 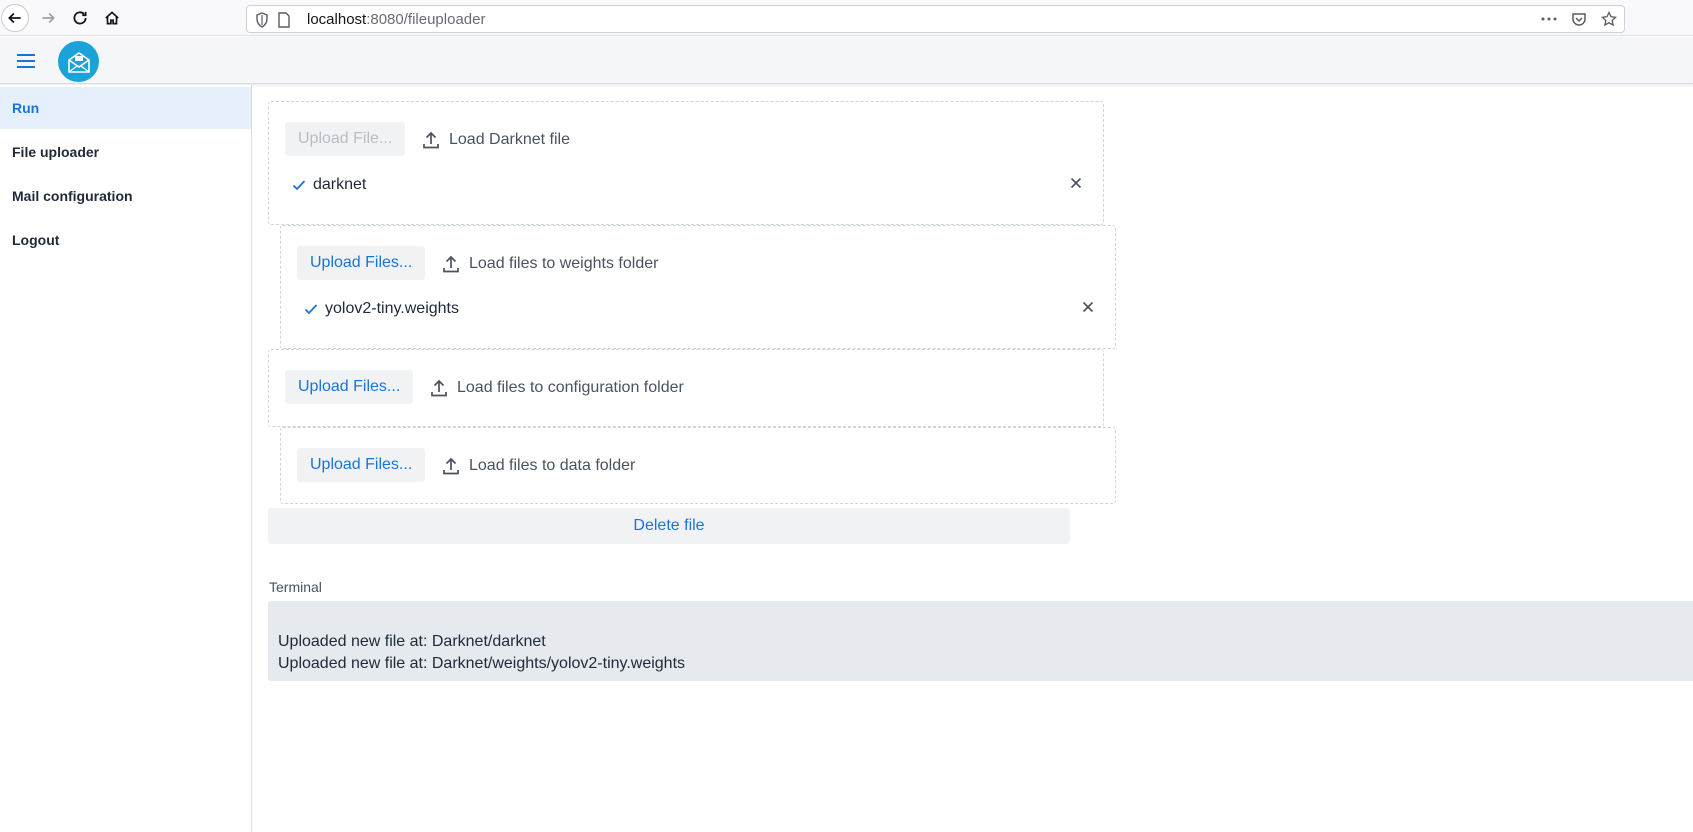 I want to click on bookmark-star-icon, so click(x=1609, y=19).